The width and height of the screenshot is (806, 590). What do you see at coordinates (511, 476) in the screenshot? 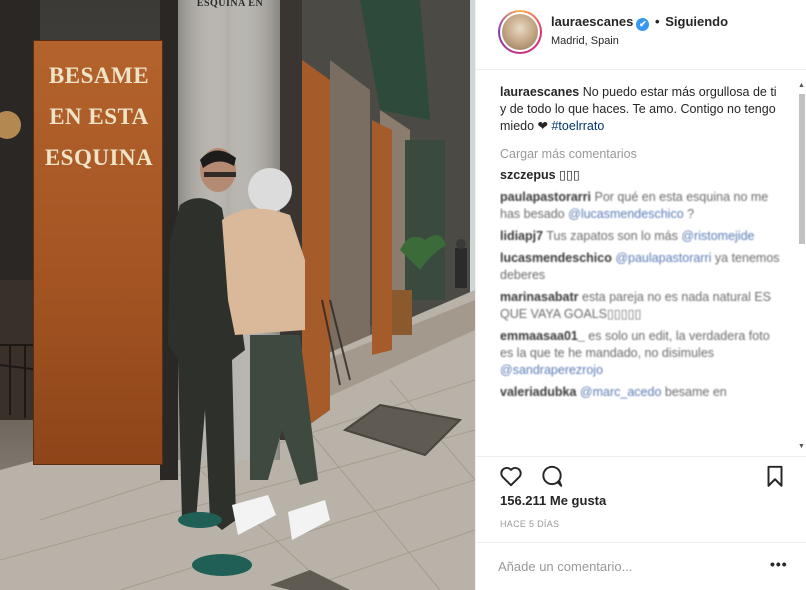
I see `like-heart-icon` at bounding box center [511, 476].